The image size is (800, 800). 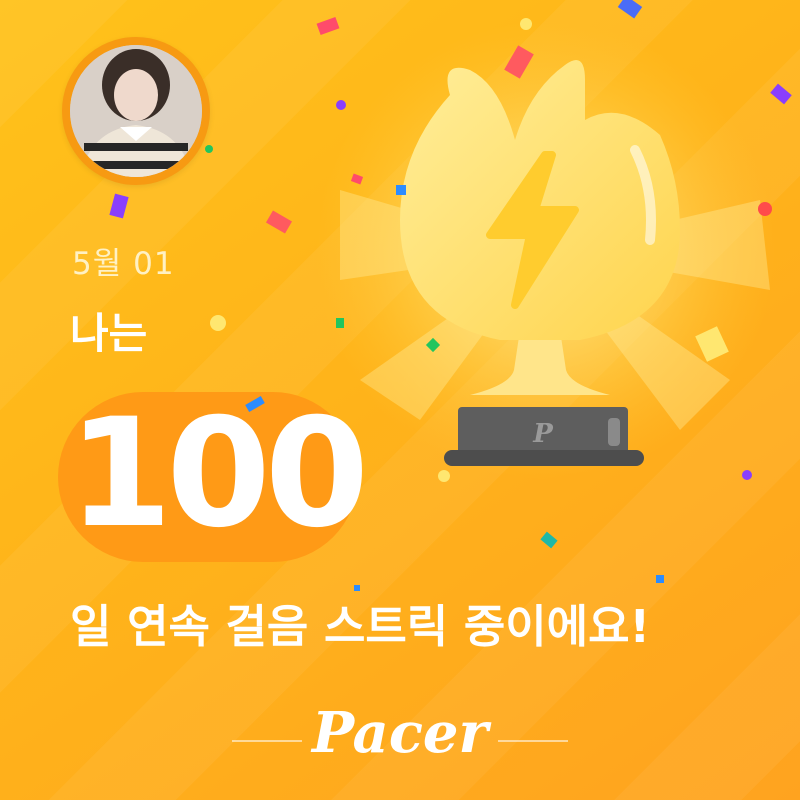 I want to click on avatar-photo, so click(x=136, y=111).